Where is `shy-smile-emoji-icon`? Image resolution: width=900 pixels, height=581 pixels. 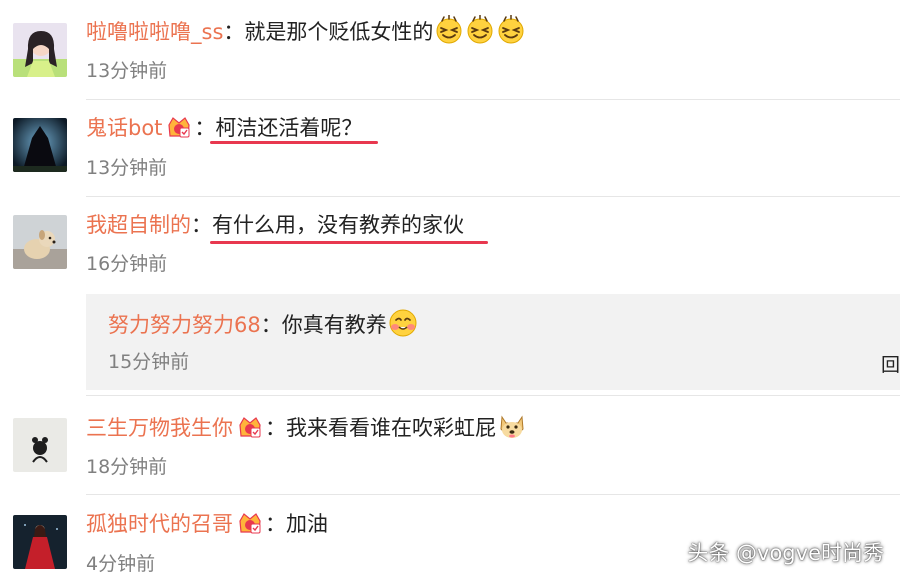 shy-smile-emoji-icon is located at coordinates (403, 323).